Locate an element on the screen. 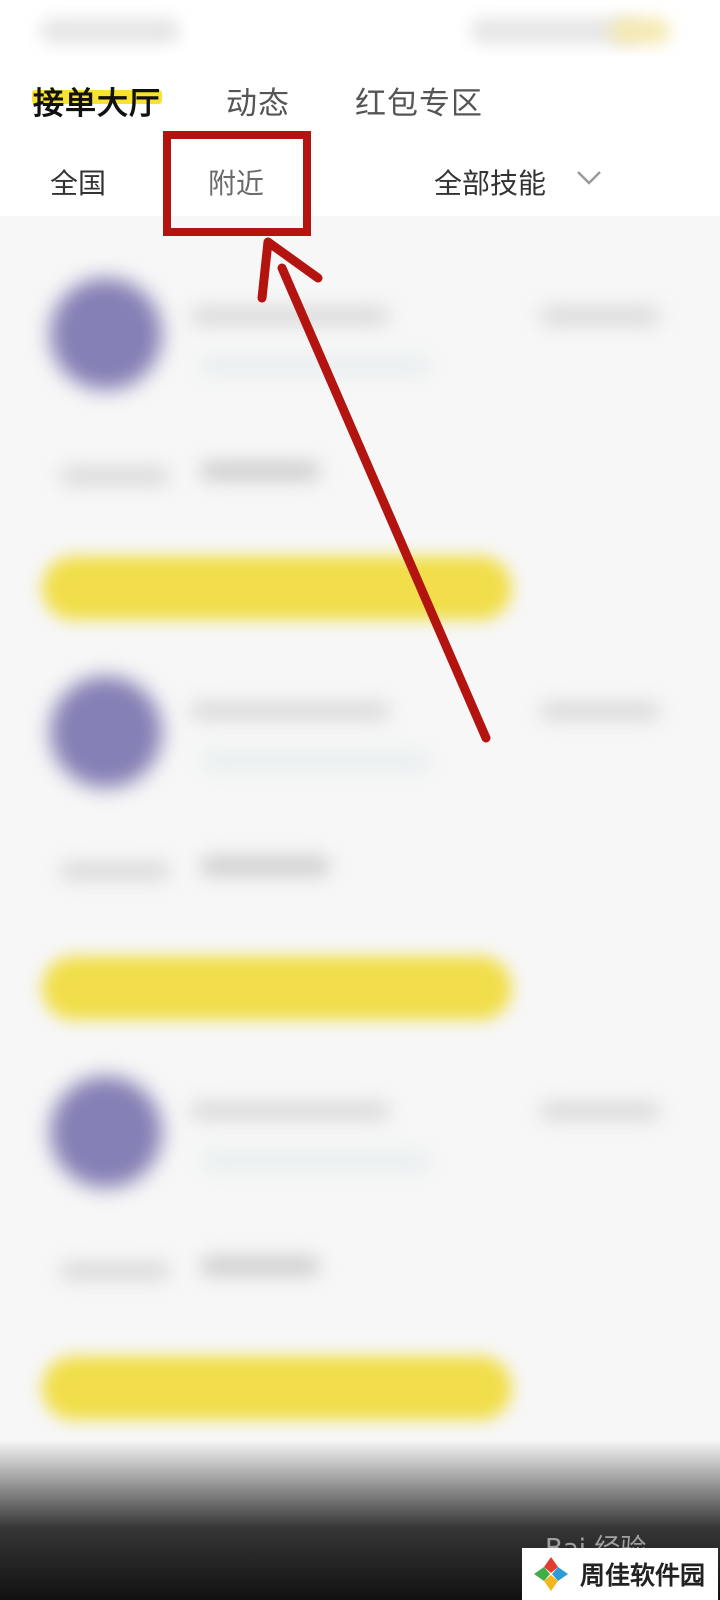  tab-order-hall: 接单大厅 is located at coordinates (97, 100).